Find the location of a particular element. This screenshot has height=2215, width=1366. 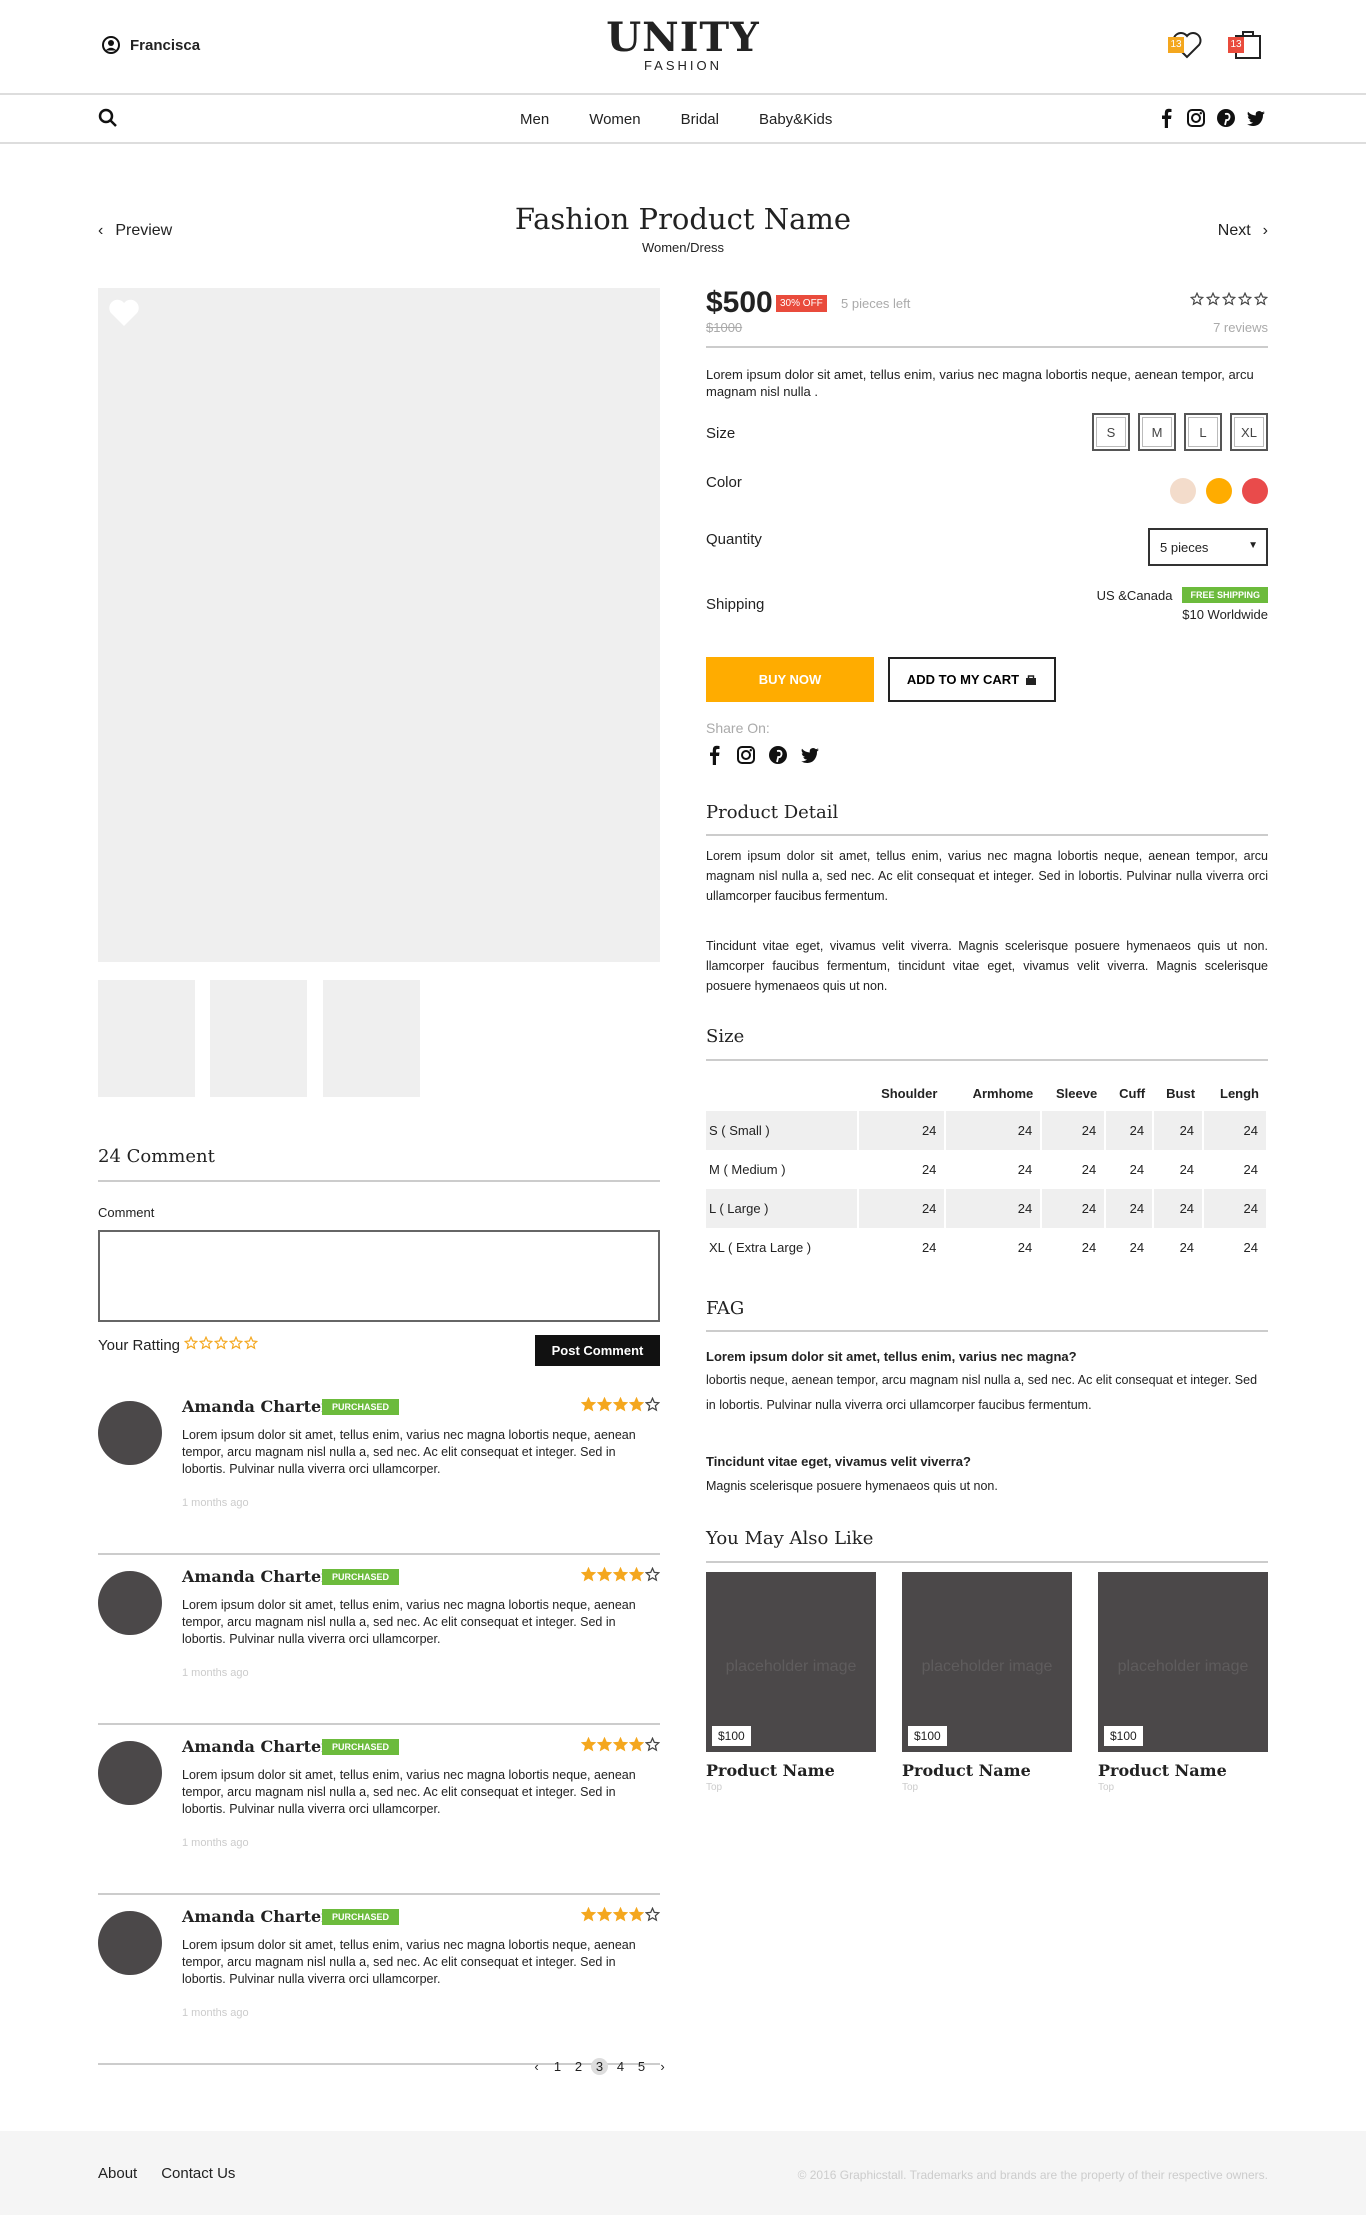

logo: UNITY FASHION is located at coordinates (683, 45).